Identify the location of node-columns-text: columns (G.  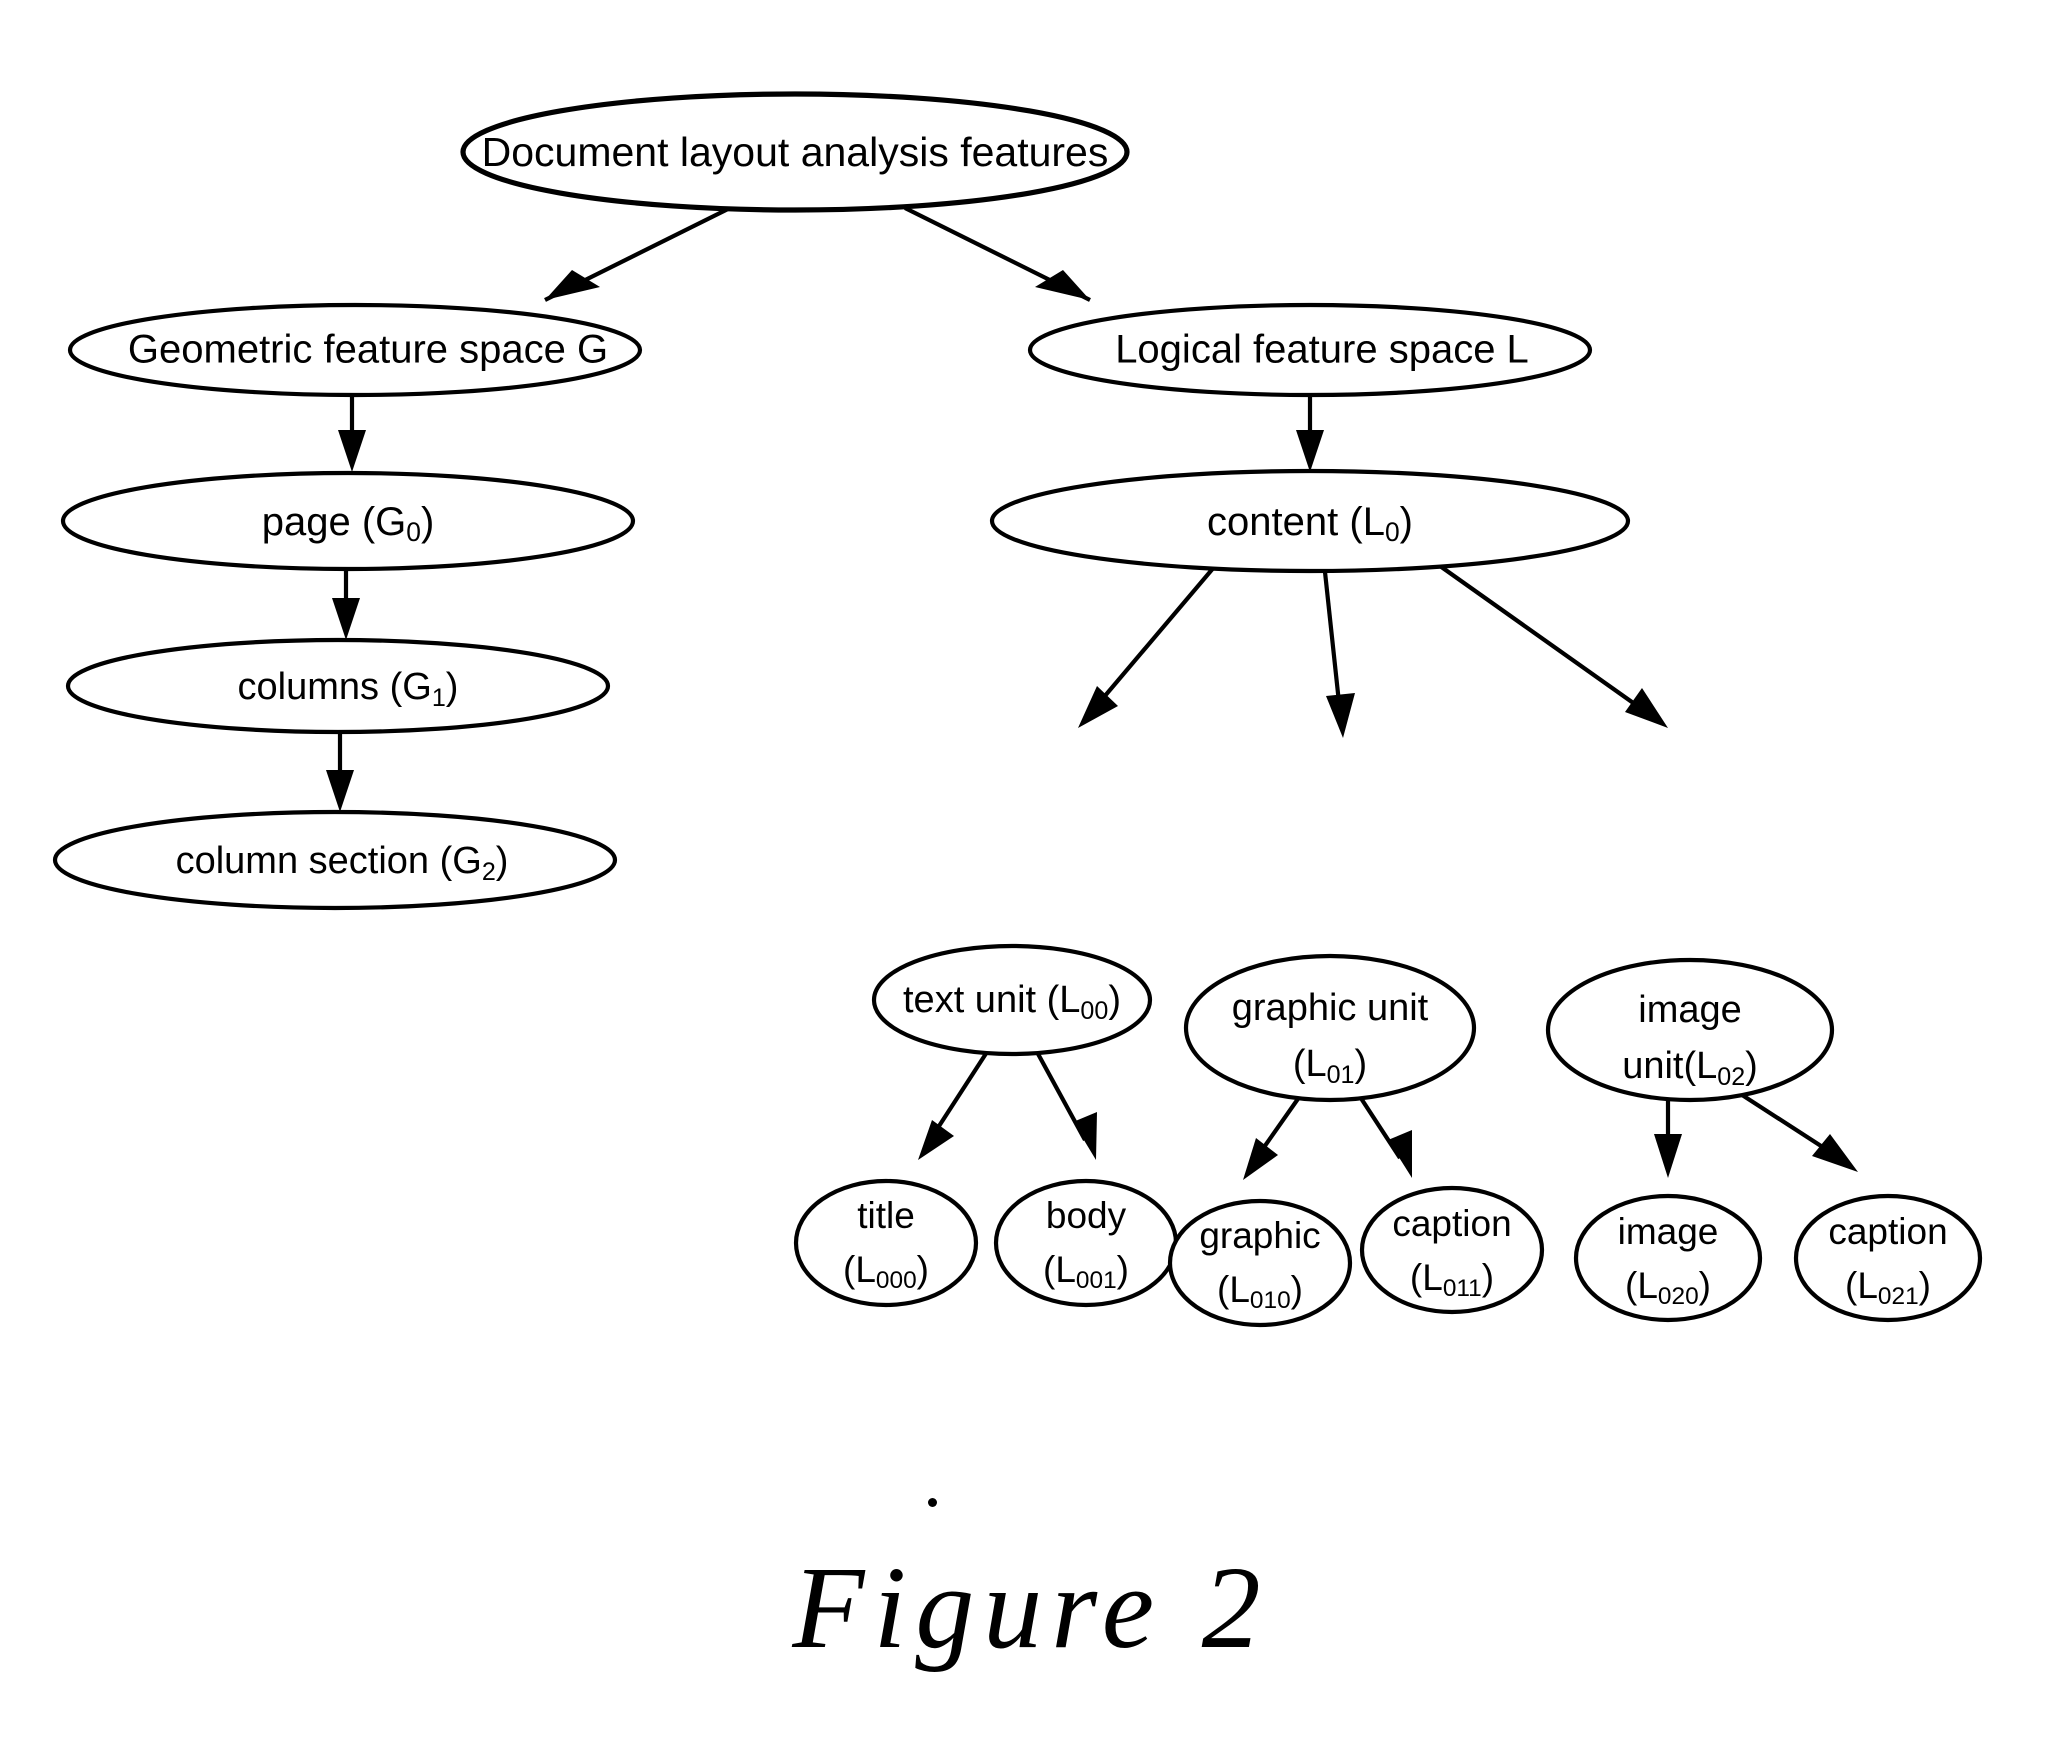
(335, 687).